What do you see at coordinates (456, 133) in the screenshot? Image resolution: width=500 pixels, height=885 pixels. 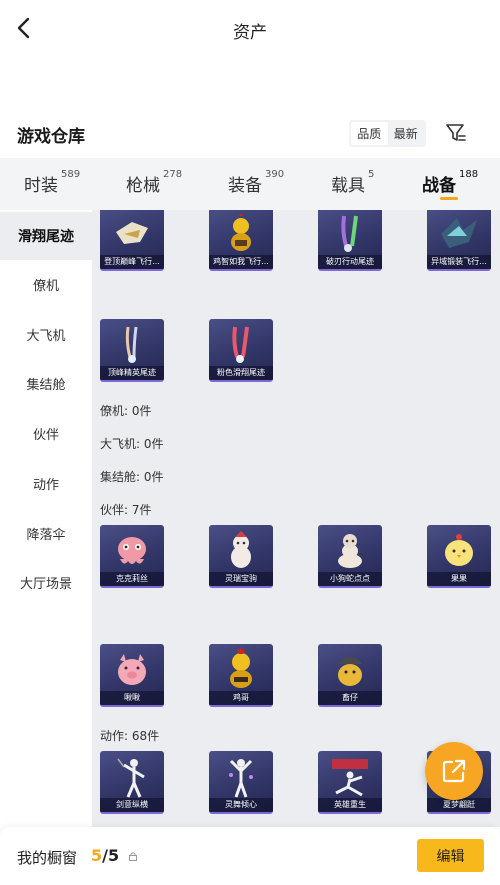 I see `filter-icon` at bounding box center [456, 133].